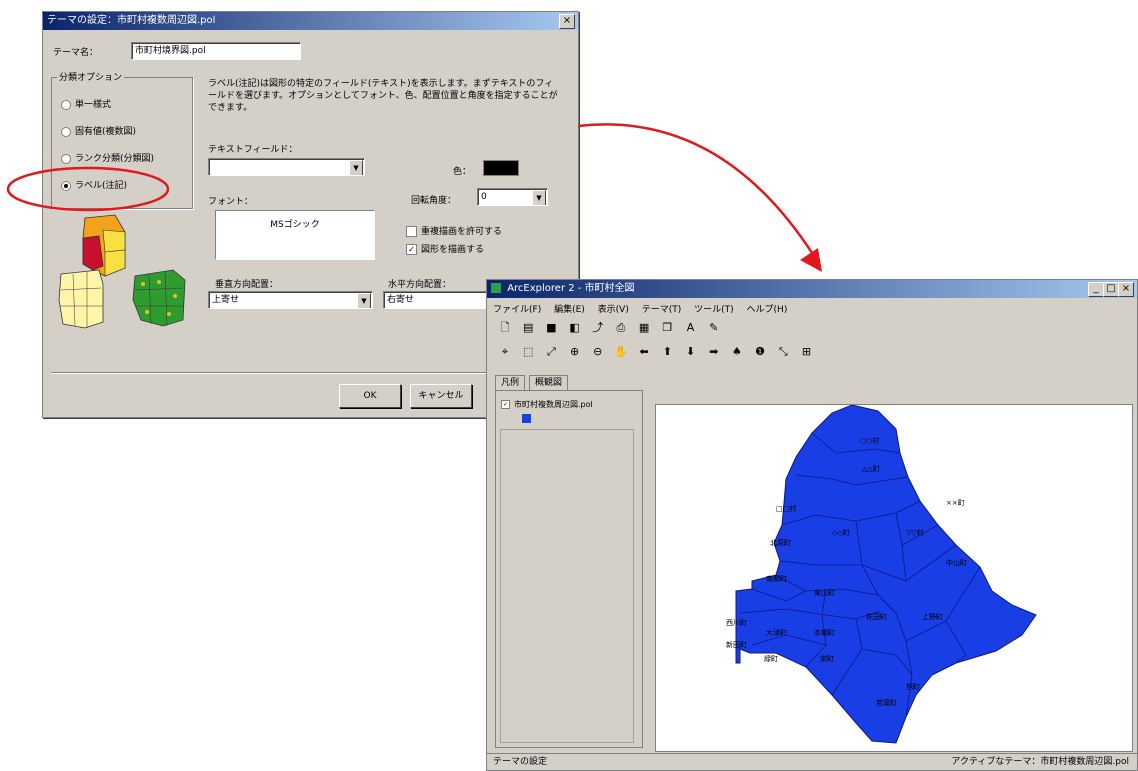  Describe the element at coordinates (621, 352) in the screenshot. I see `pan-icon: ✋` at that location.